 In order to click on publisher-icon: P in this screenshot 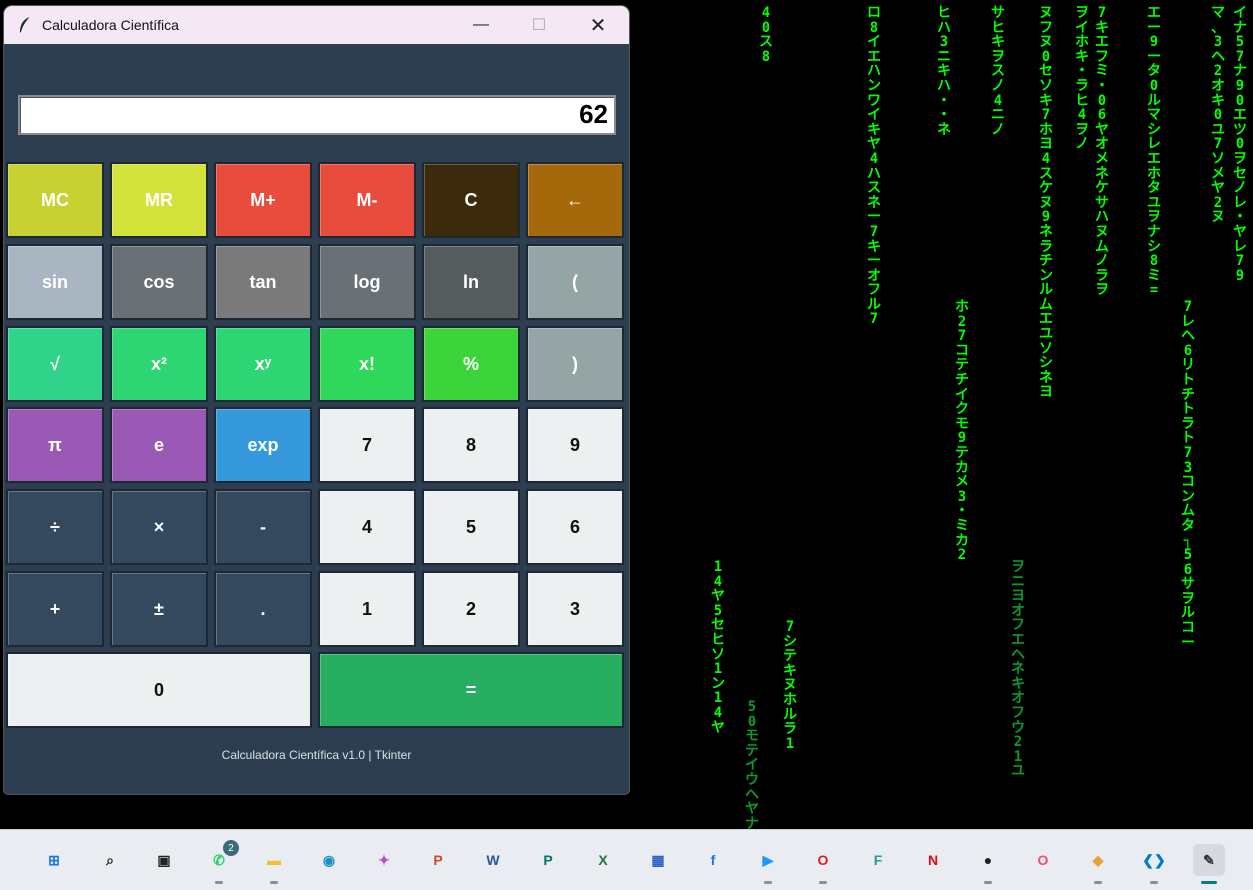, I will do `click(548, 860)`.